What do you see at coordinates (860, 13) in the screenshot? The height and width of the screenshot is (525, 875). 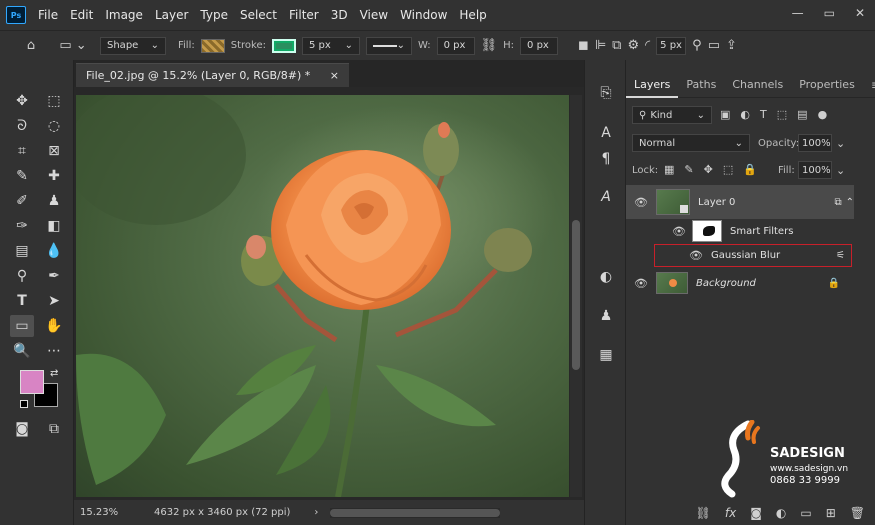 I see `close-button: ✕` at bounding box center [860, 13].